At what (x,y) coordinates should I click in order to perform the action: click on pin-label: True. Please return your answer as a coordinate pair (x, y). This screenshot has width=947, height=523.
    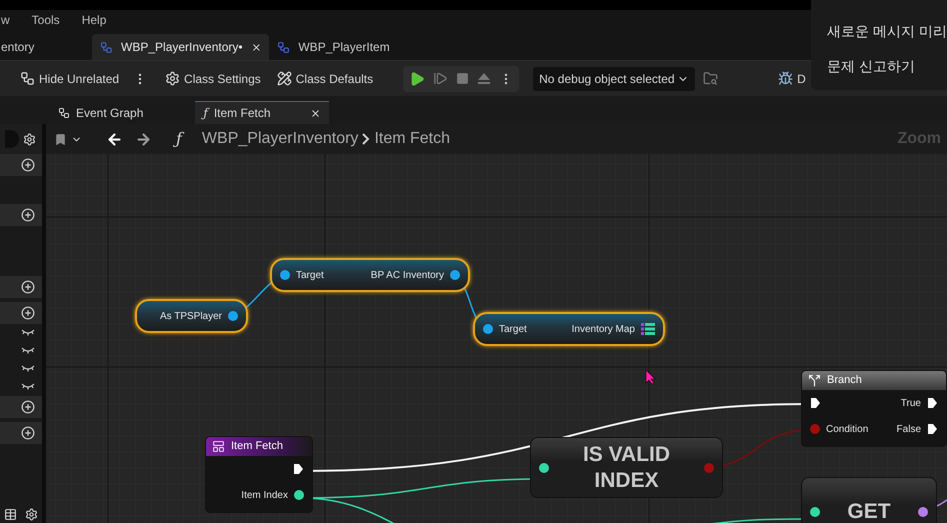
    Looking at the image, I should click on (910, 403).